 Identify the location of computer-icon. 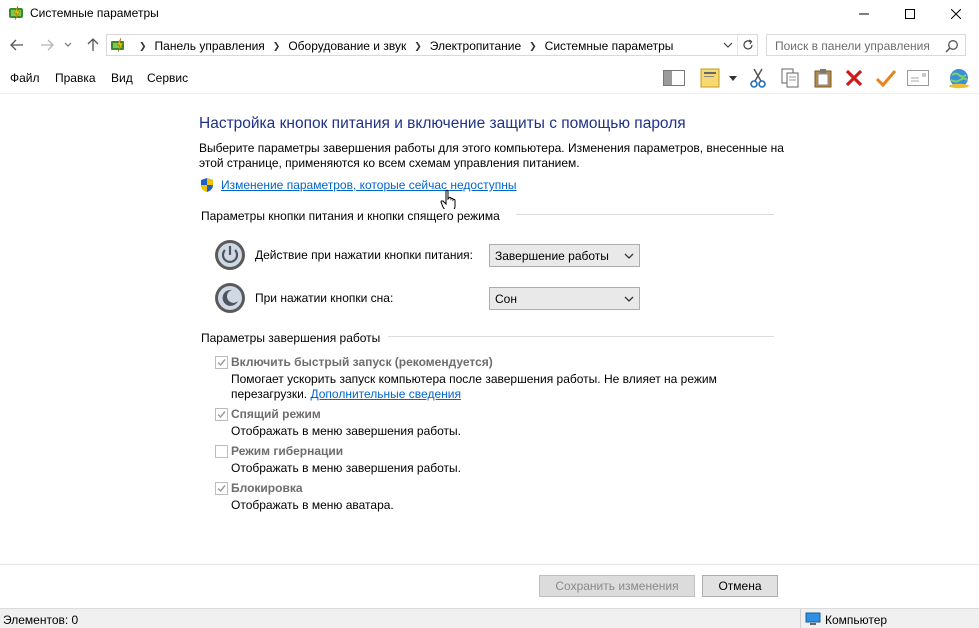
(813, 618).